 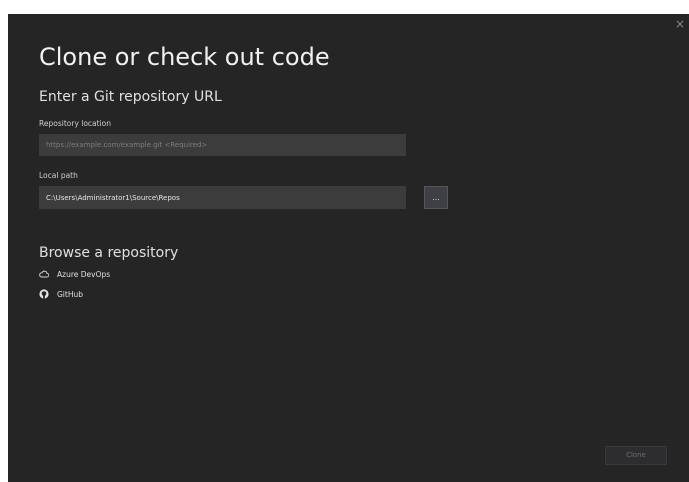 I want to click on provider-azure-devops: Azure DevOps, so click(x=74, y=274).